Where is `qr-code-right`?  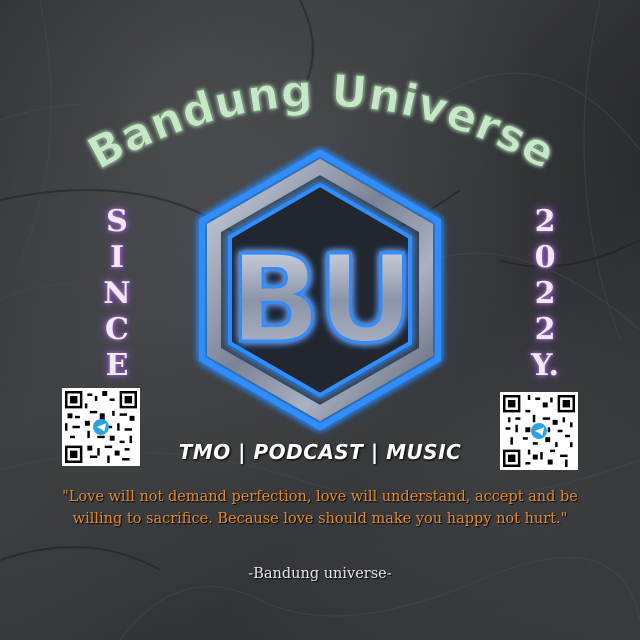 qr-code-right is located at coordinates (539, 431).